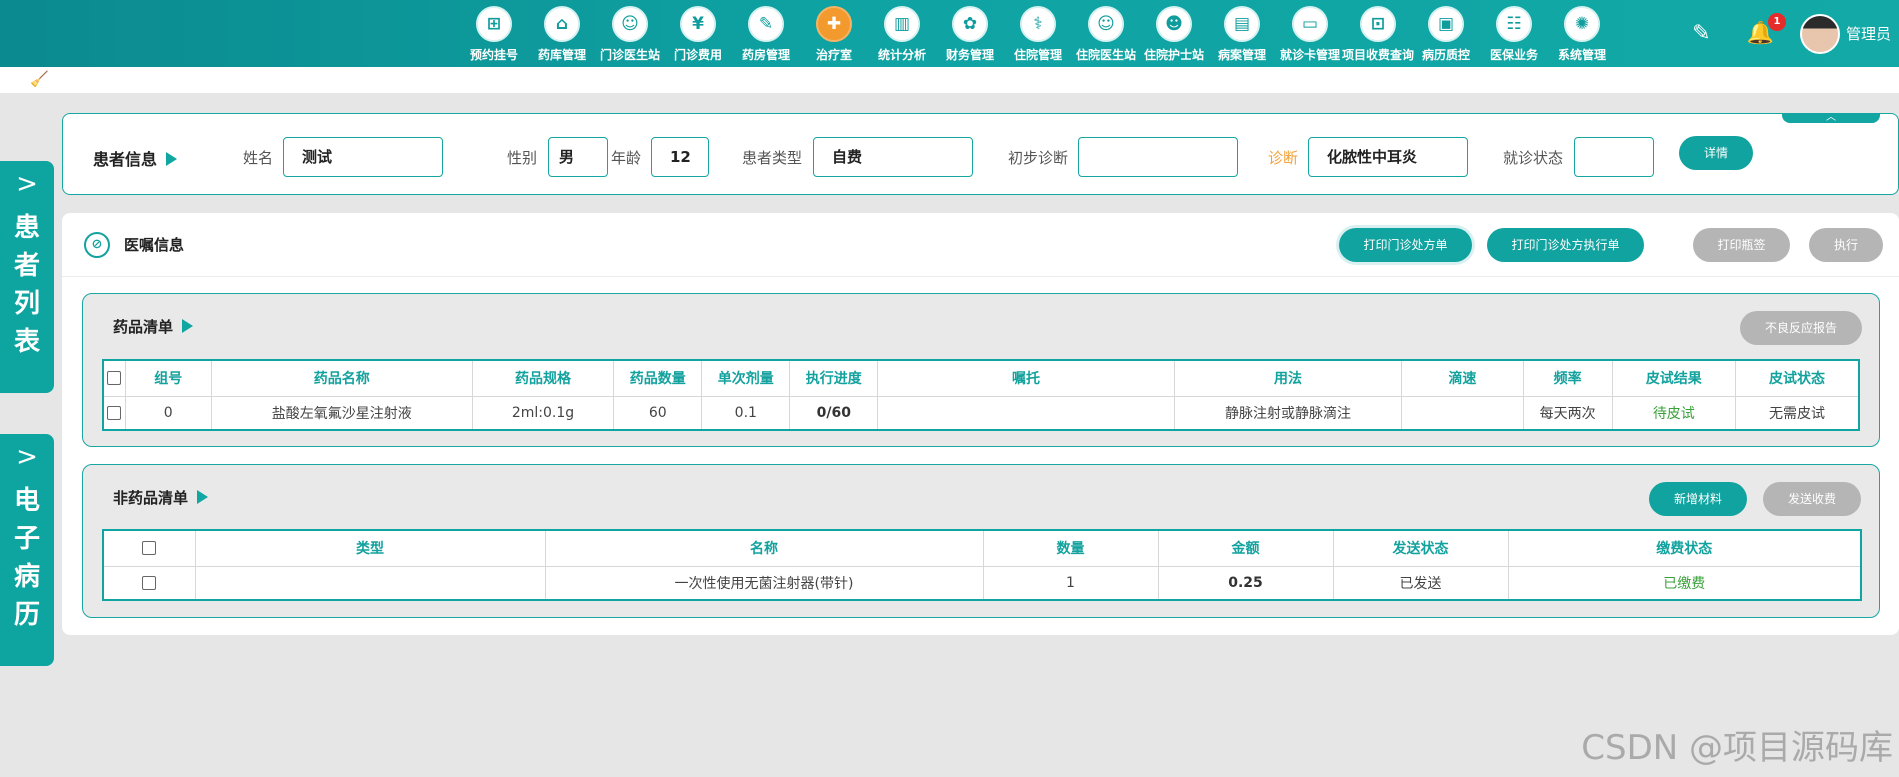  What do you see at coordinates (1797, 378) in the screenshot?
I see `column-header: 皮试状态` at bounding box center [1797, 378].